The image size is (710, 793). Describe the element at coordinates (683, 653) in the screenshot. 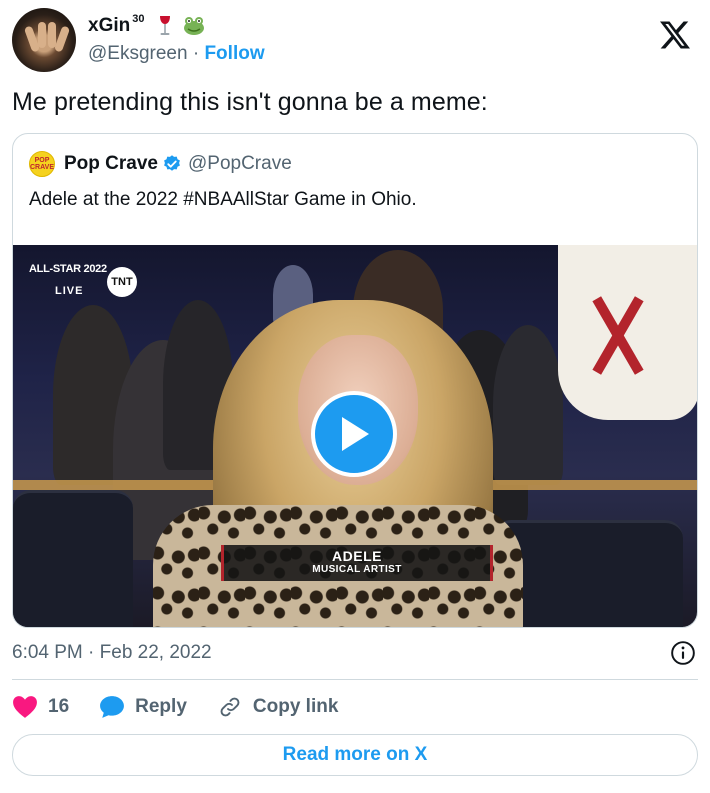

I see `info-icon` at that location.